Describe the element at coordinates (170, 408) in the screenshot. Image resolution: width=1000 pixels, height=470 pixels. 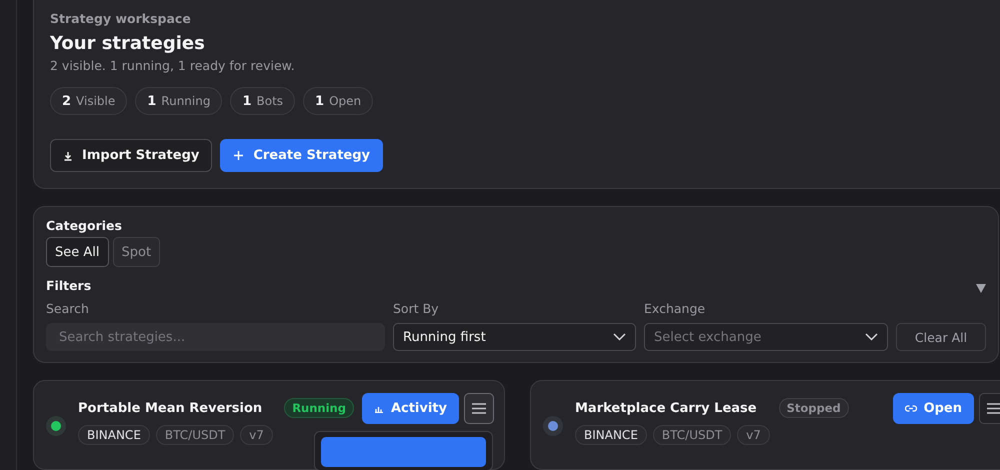
I see `strategy-name: Portable Mean Reversion` at that location.